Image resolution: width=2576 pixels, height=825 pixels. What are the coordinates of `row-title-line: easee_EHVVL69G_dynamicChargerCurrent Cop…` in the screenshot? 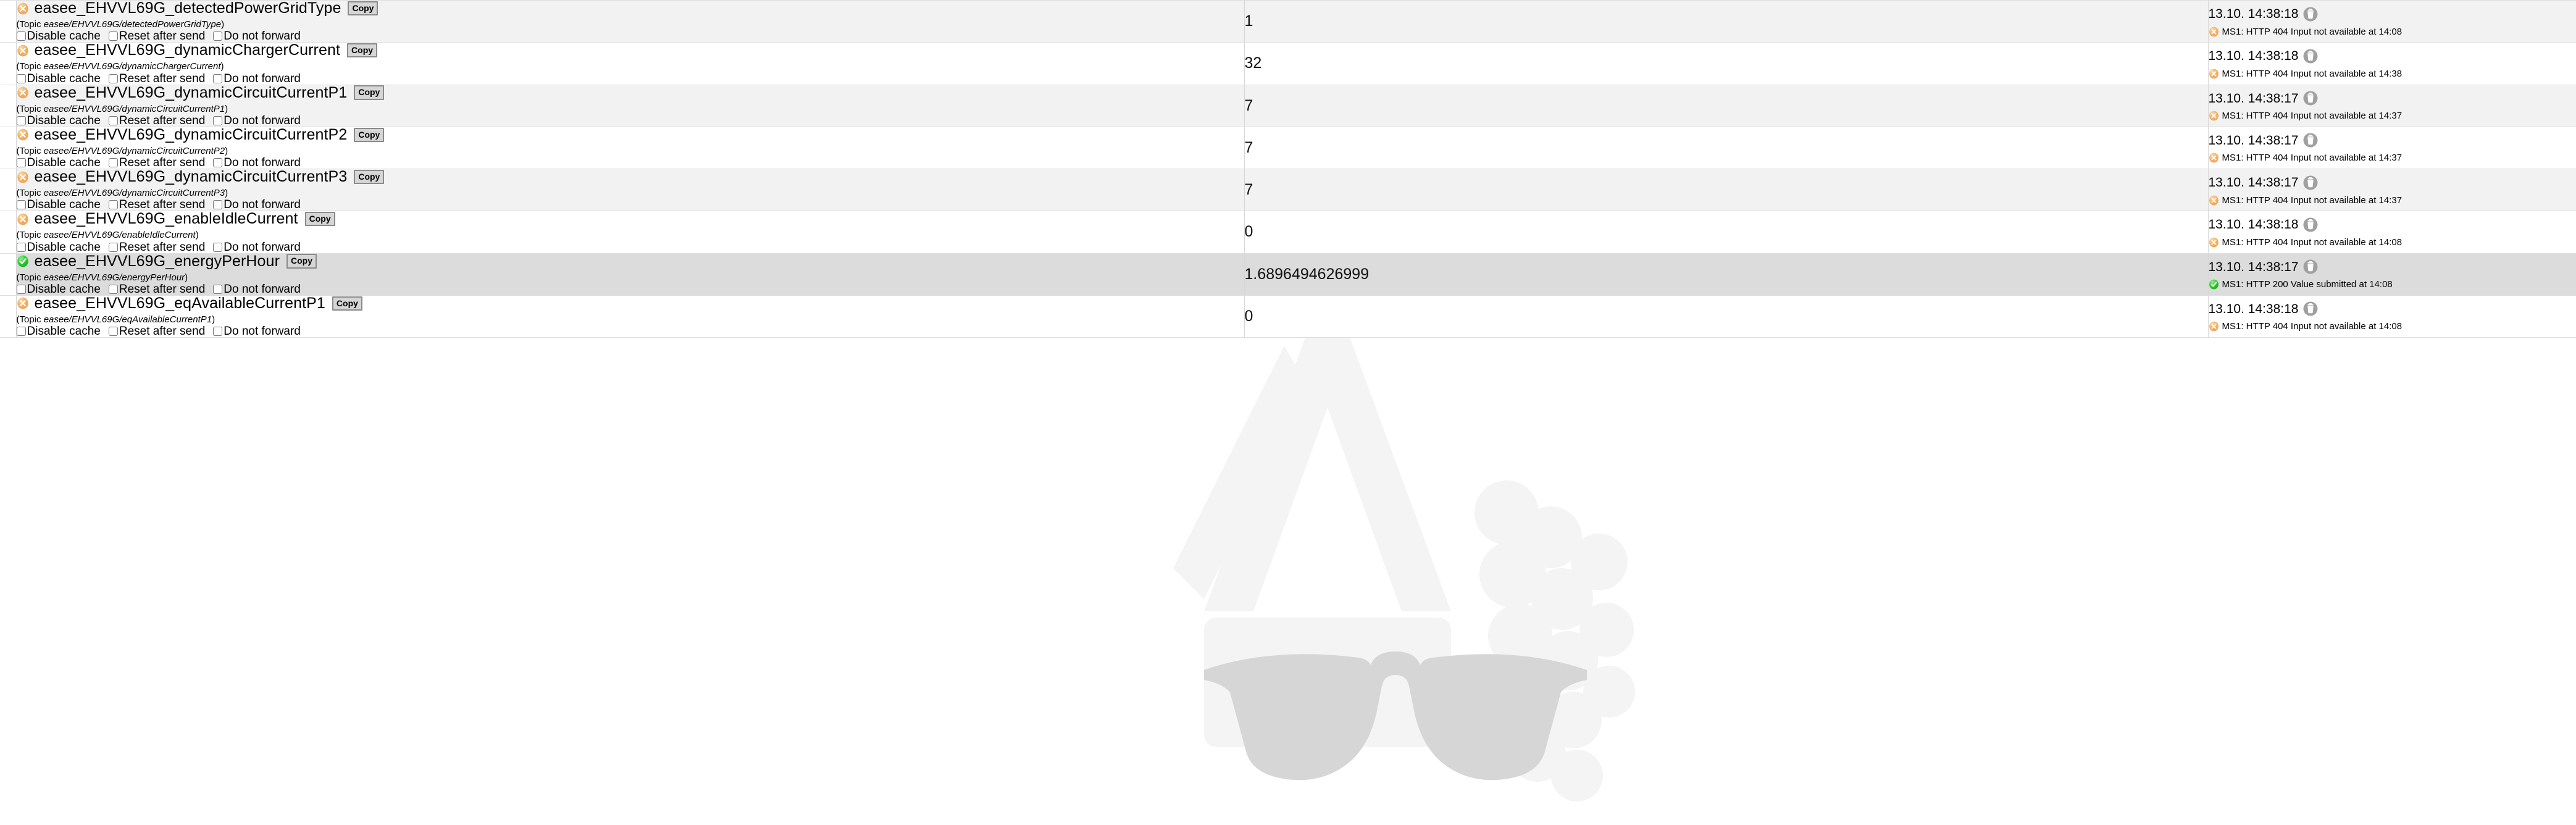 It's located at (631, 50).